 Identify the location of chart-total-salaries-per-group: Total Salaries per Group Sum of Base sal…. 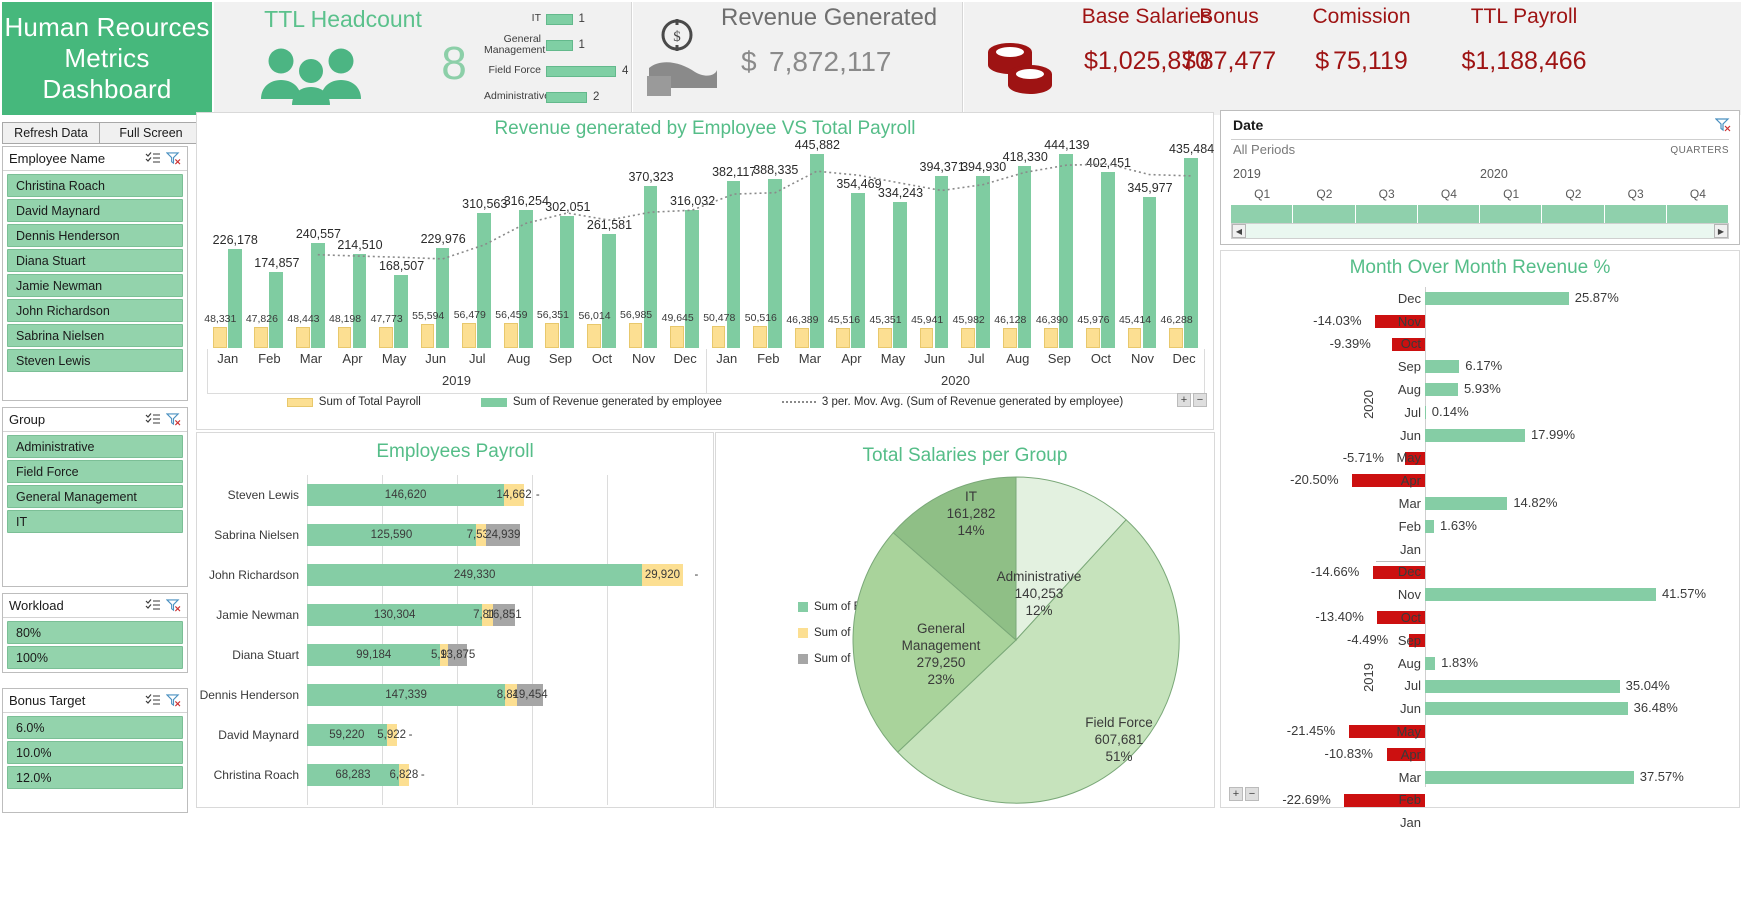
(965, 620).